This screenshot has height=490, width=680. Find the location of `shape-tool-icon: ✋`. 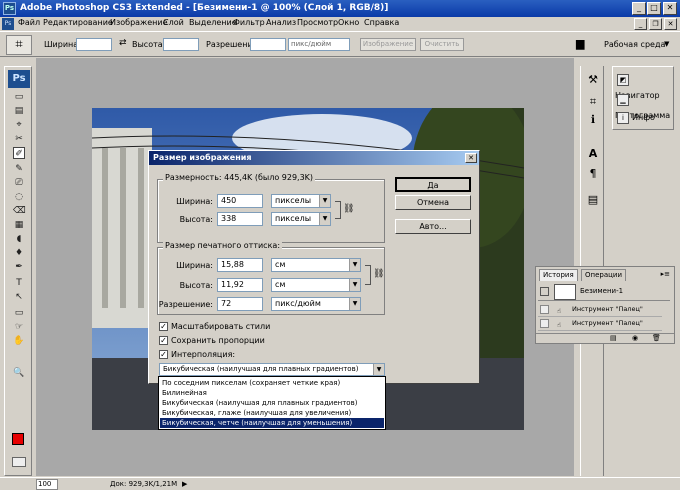

shape-tool-icon: ✋ is located at coordinates (19, 341).